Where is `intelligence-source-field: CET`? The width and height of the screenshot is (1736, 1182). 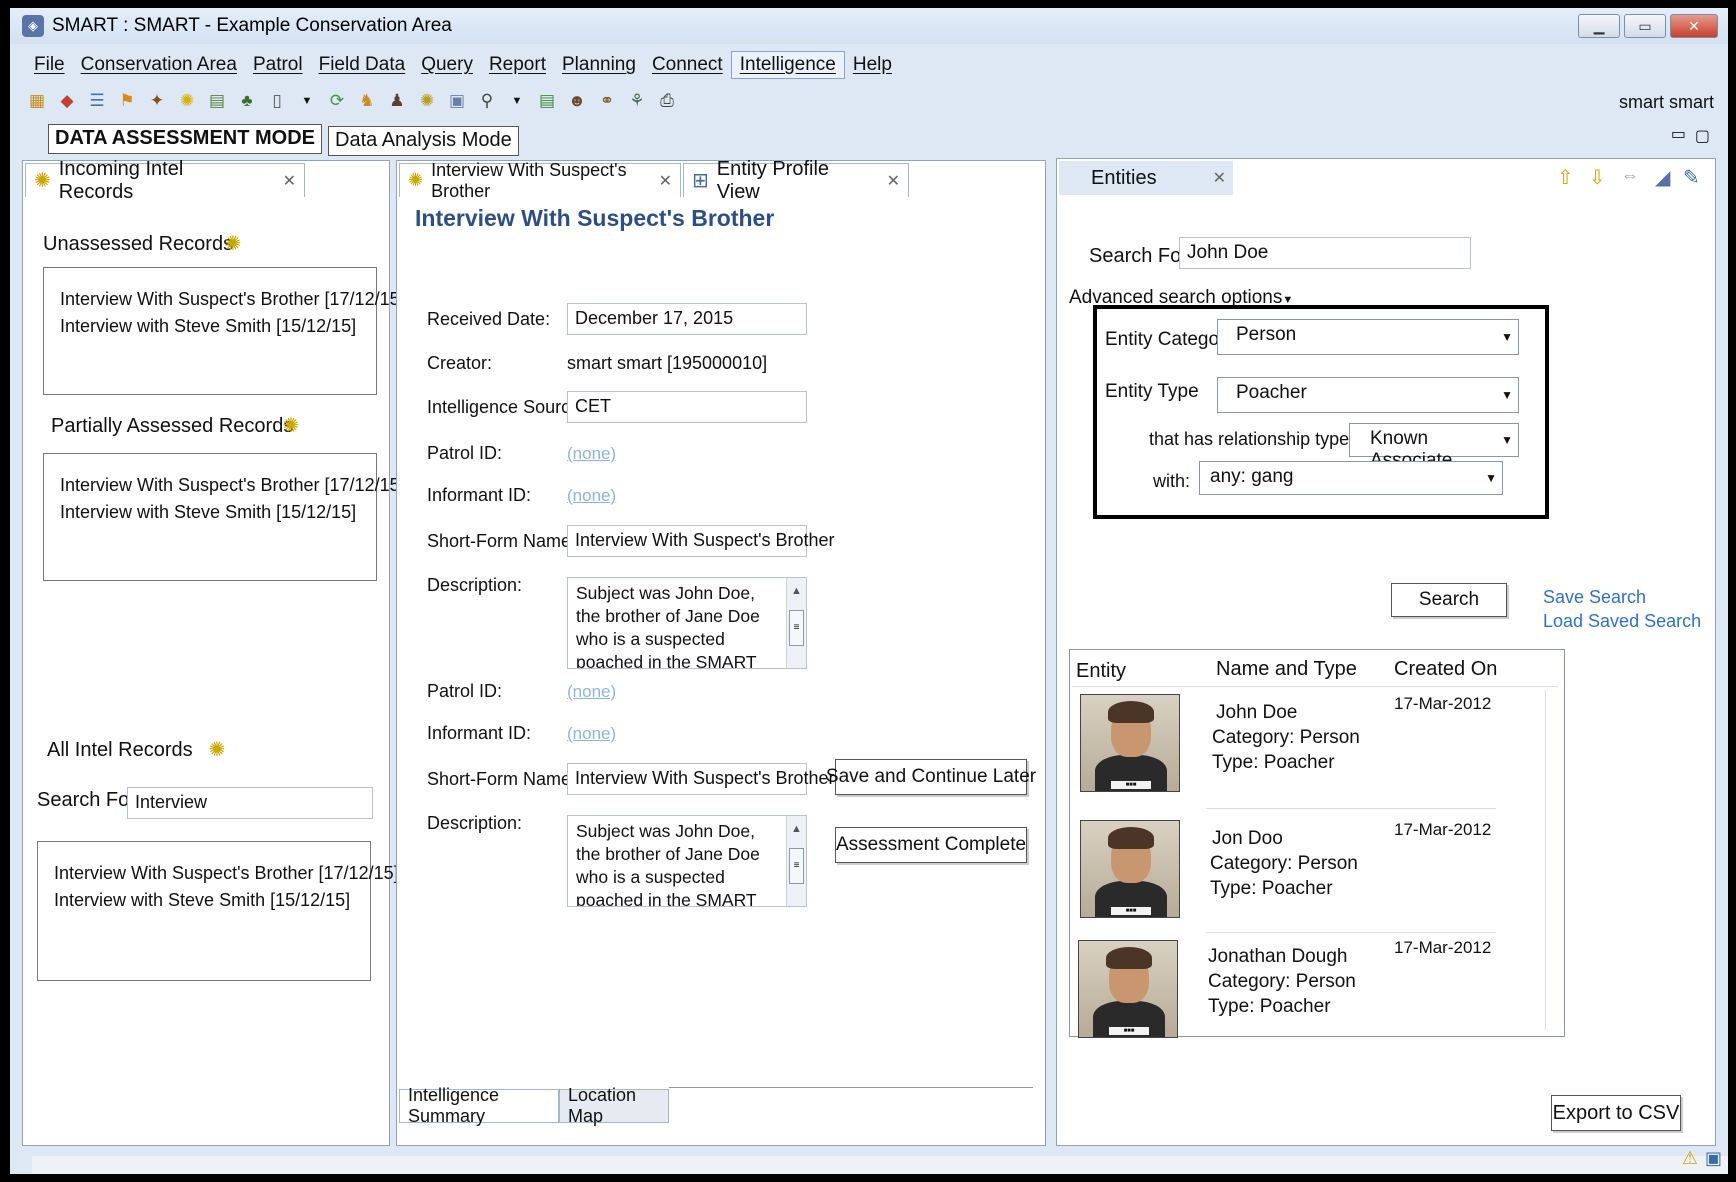
intelligence-source-field: CET is located at coordinates (687, 407).